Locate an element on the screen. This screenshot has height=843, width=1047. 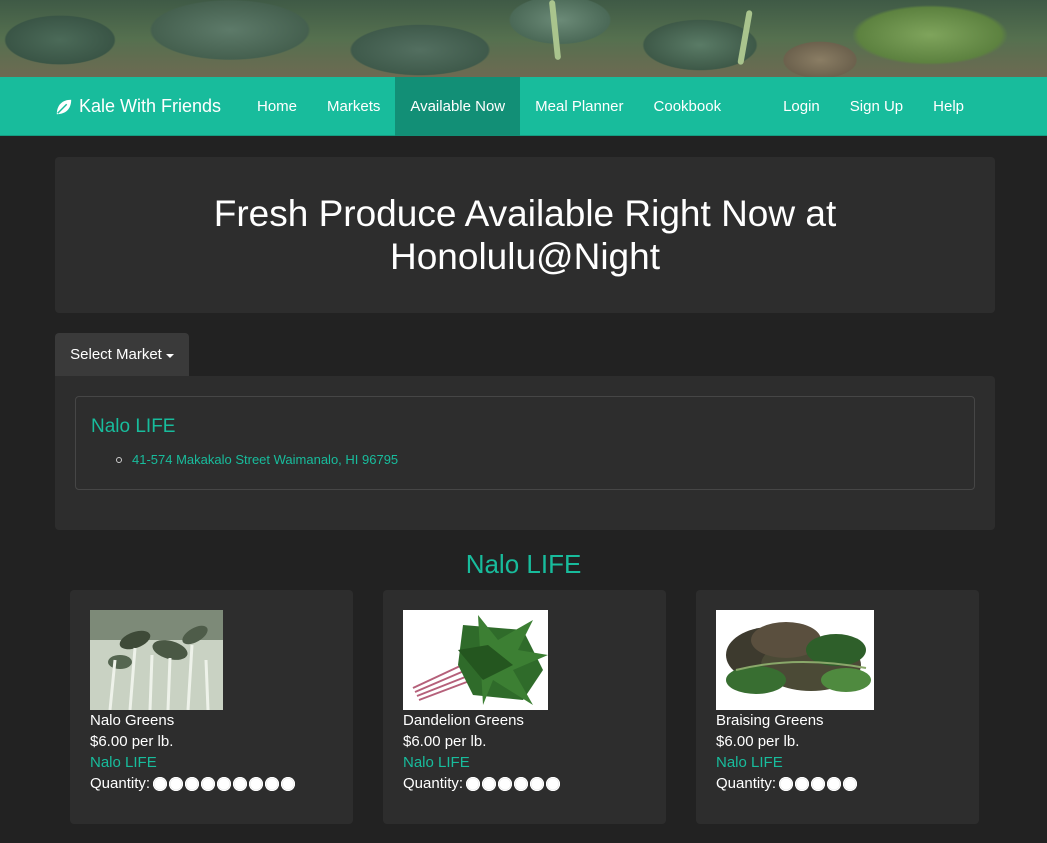
nav-login: Login is located at coordinates (801, 106).